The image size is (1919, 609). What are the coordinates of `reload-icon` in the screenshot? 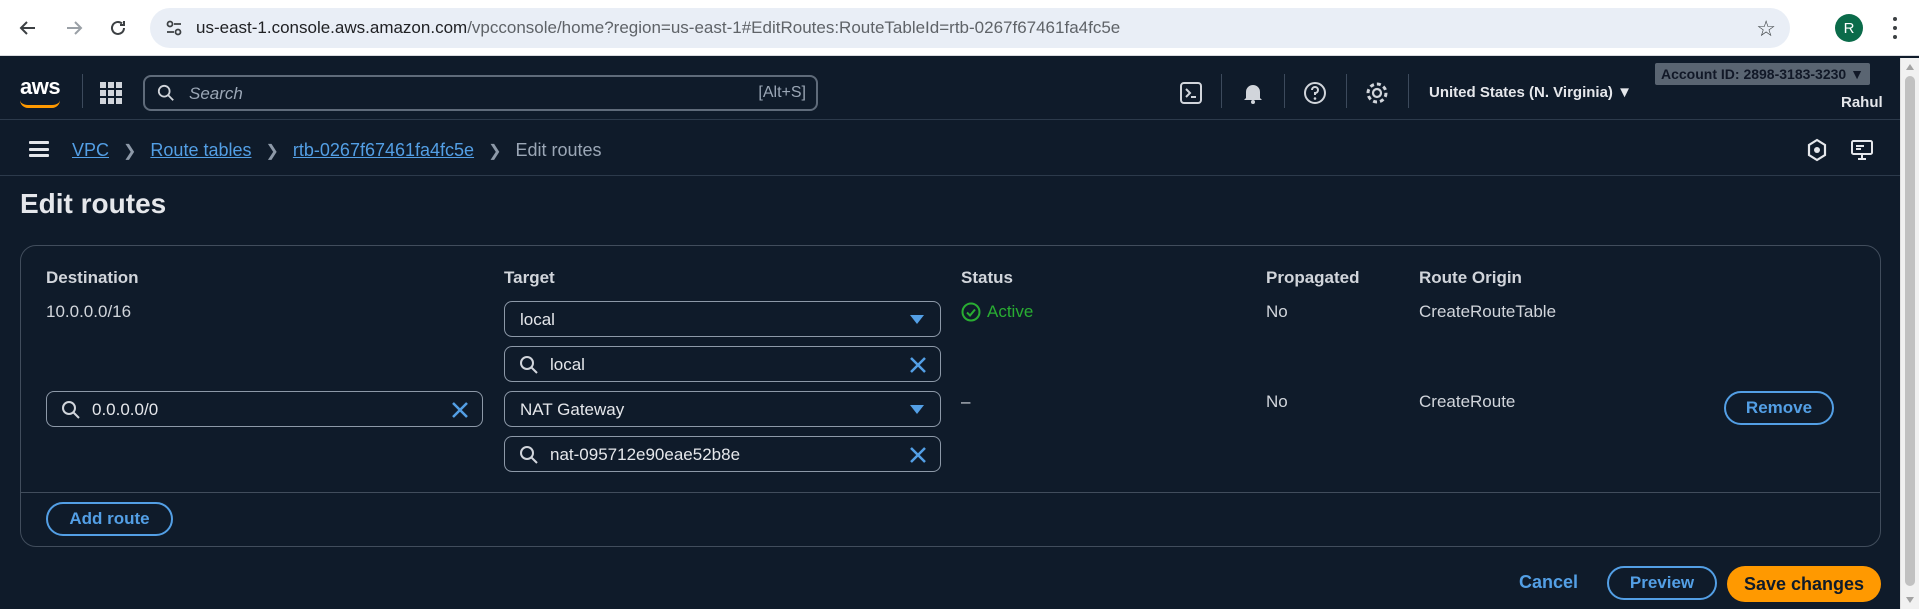 It's located at (118, 28).